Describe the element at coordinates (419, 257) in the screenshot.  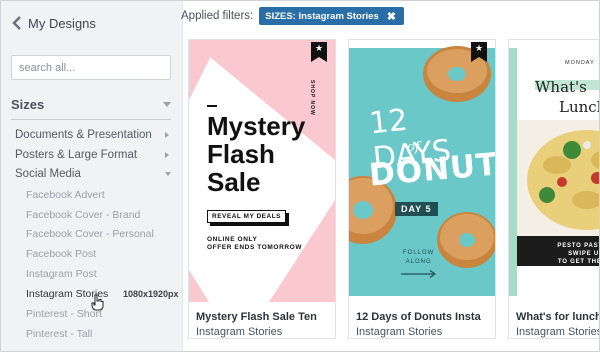
I see `thumb-follow-along: FOLLOW ALONG` at that location.